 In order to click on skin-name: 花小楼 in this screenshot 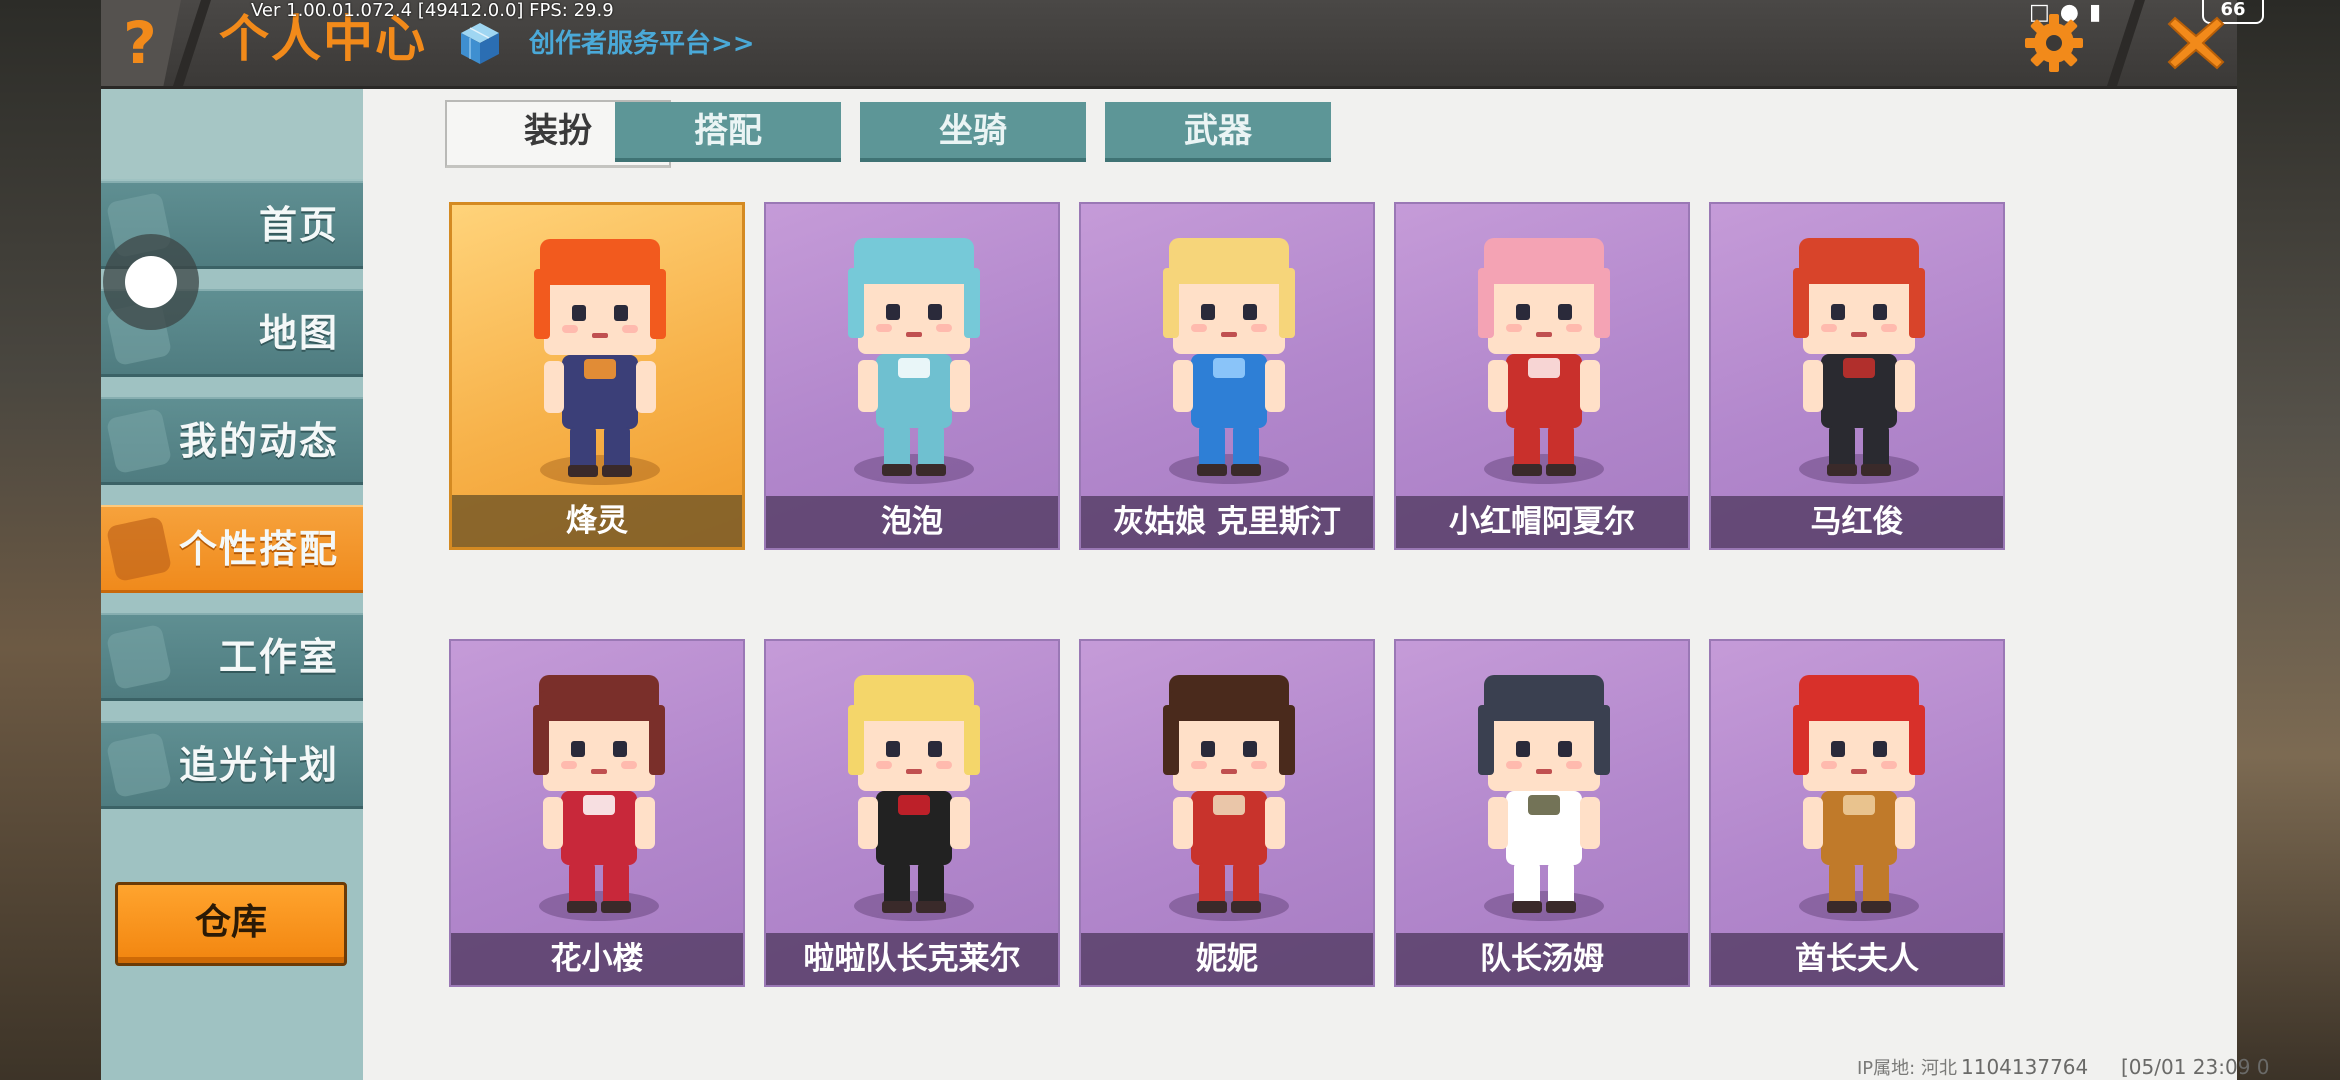, I will do `click(597, 959)`.